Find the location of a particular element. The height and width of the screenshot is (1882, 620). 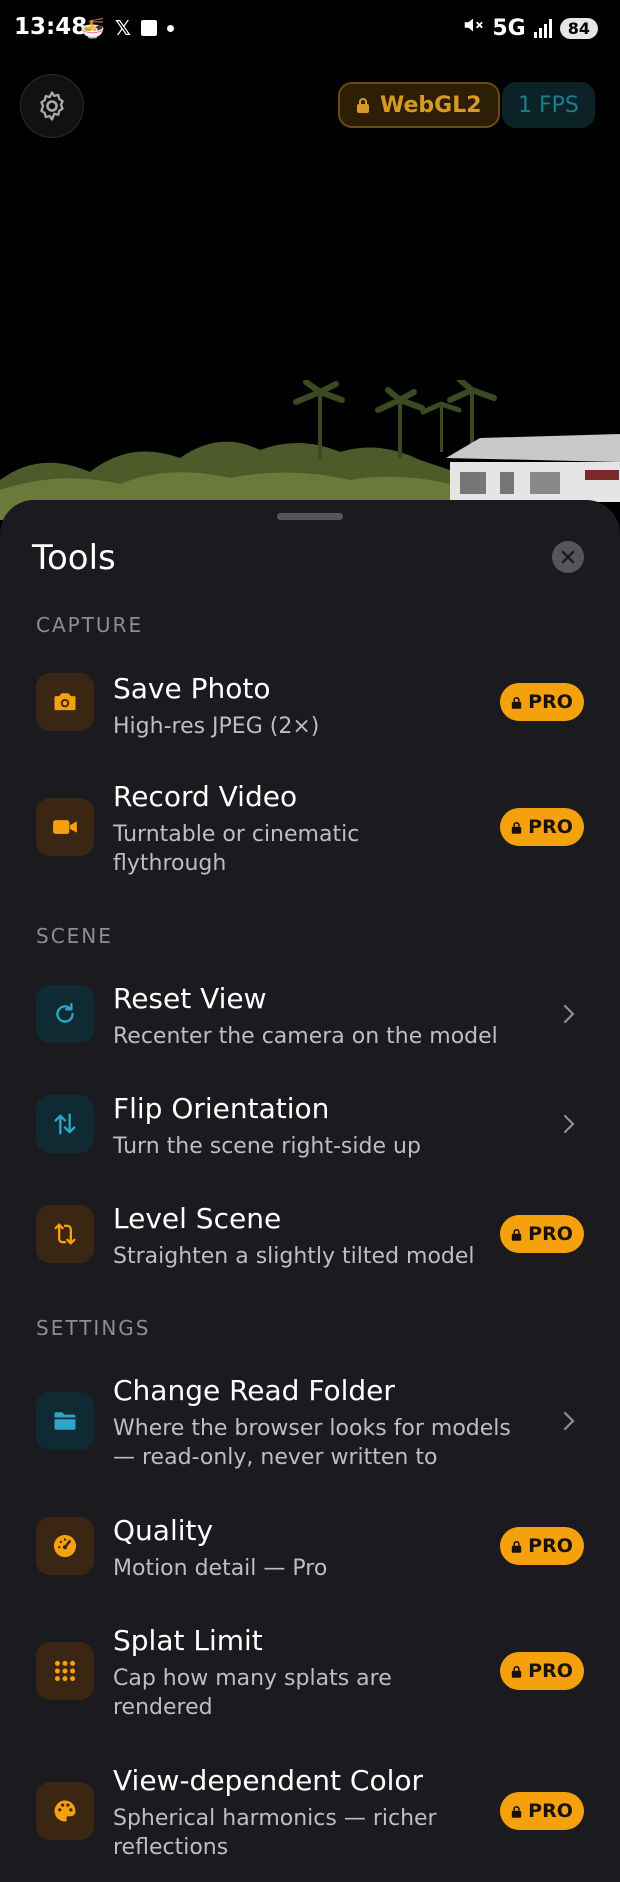

renderer-label: WebGL2 is located at coordinates (431, 105).